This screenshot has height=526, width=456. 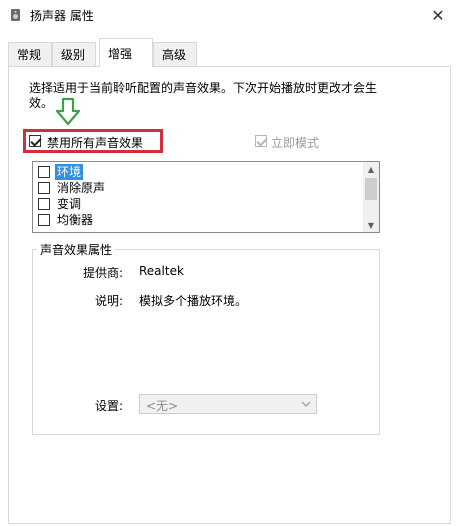 What do you see at coordinates (35, 141) in the screenshot?
I see `disable-all-checkbox` at bounding box center [35, 141].